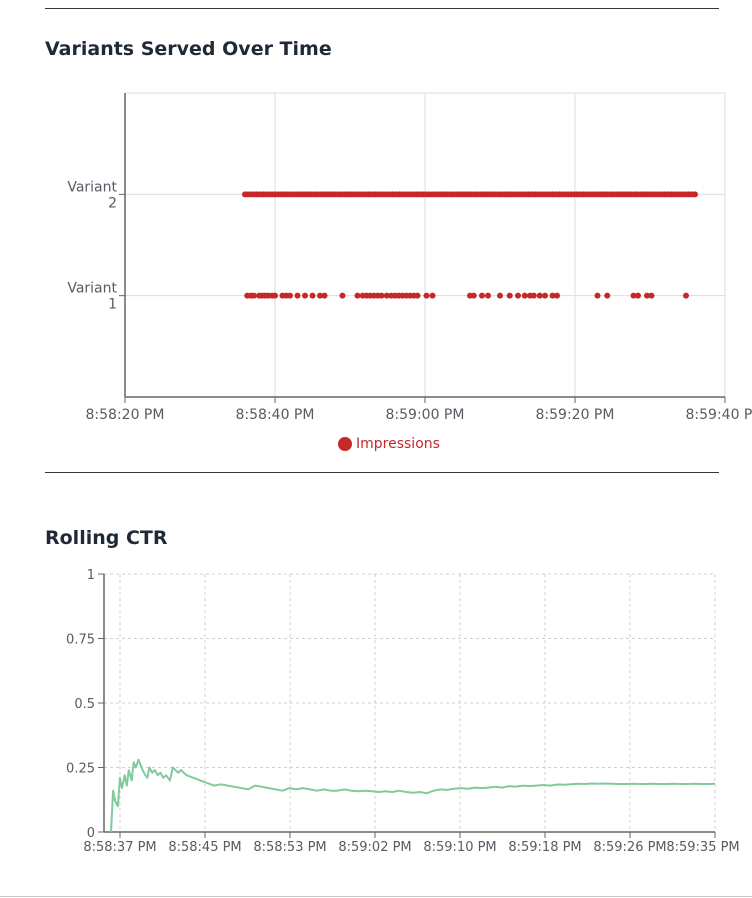 This screenshot has height=898, width=752. Describe the element at coordinates (470, 245) in the screenshot. I see `chart1-points` at that location.